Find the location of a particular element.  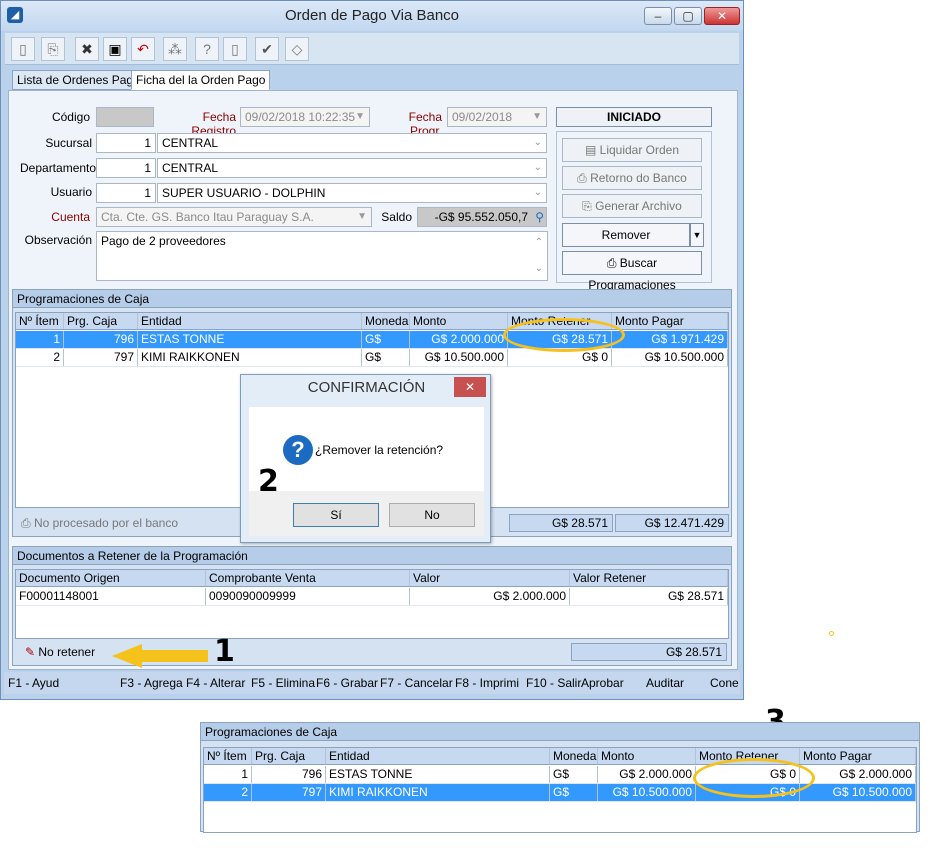

fkey-f5: F5 - Elimina is located at coordinates (283, 683).